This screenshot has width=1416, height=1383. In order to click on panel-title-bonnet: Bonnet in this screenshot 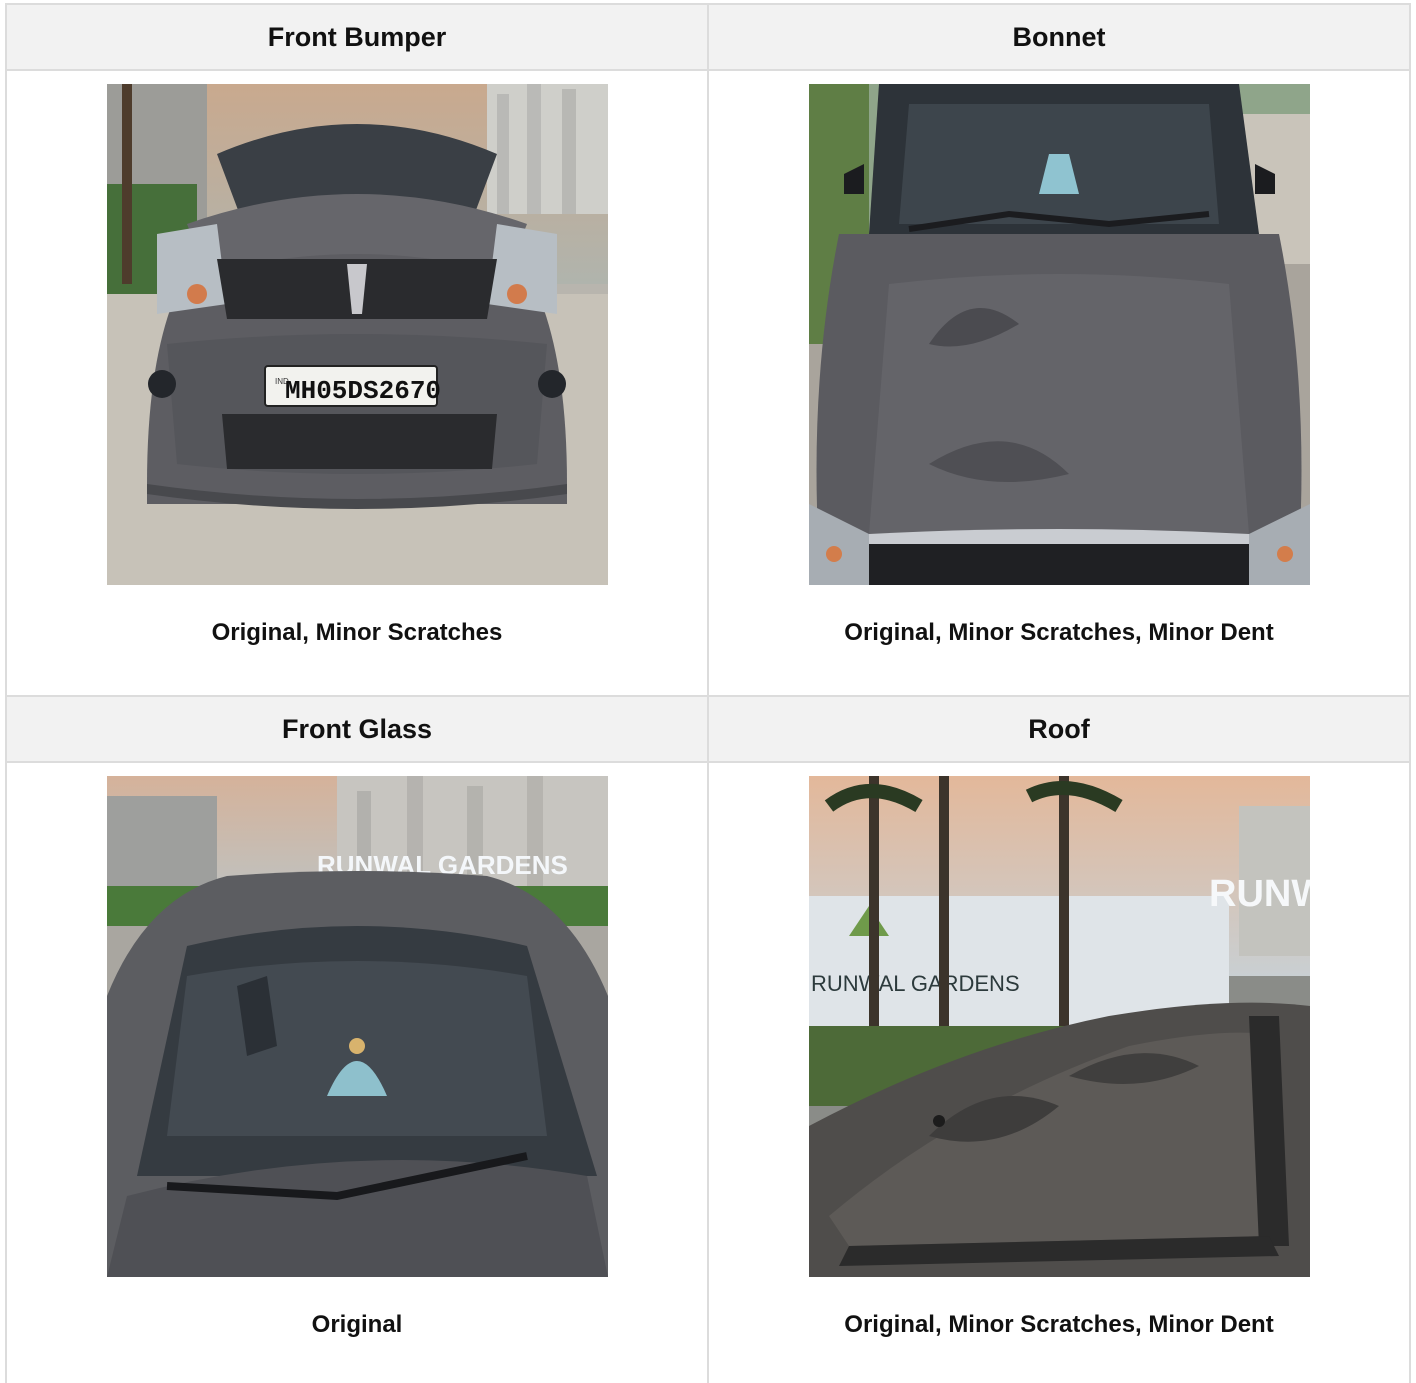, I will do `click(1059, 37)`.